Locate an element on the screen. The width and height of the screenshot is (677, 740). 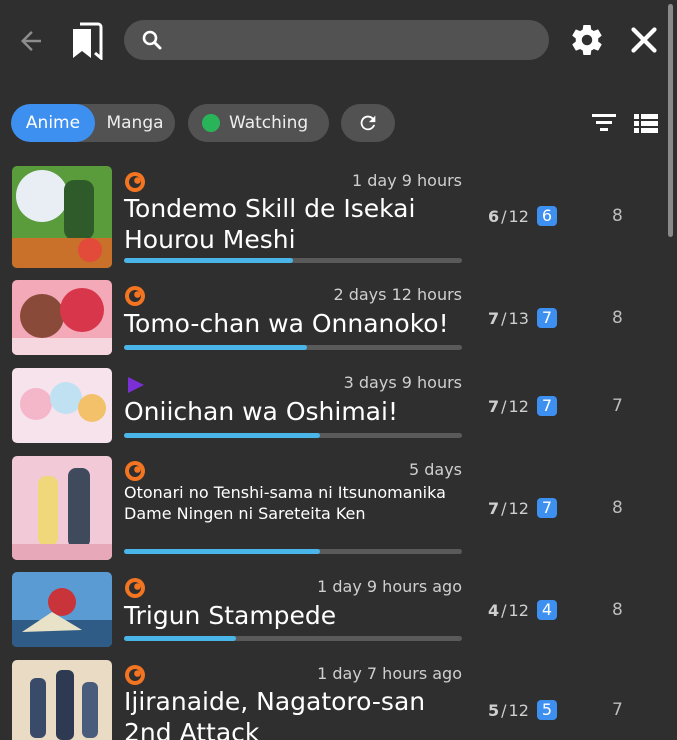
episode-progress: 5/12 5 is located at coordinates (523, 710).